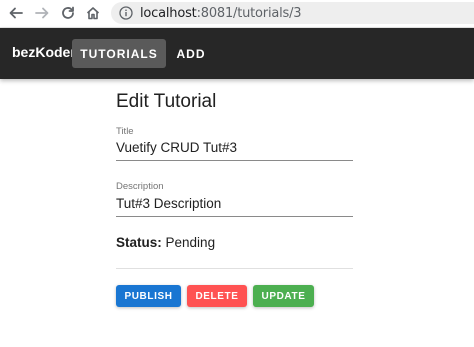 The image size is (474, 347). I want to click on reload-button, so click(68, 13).